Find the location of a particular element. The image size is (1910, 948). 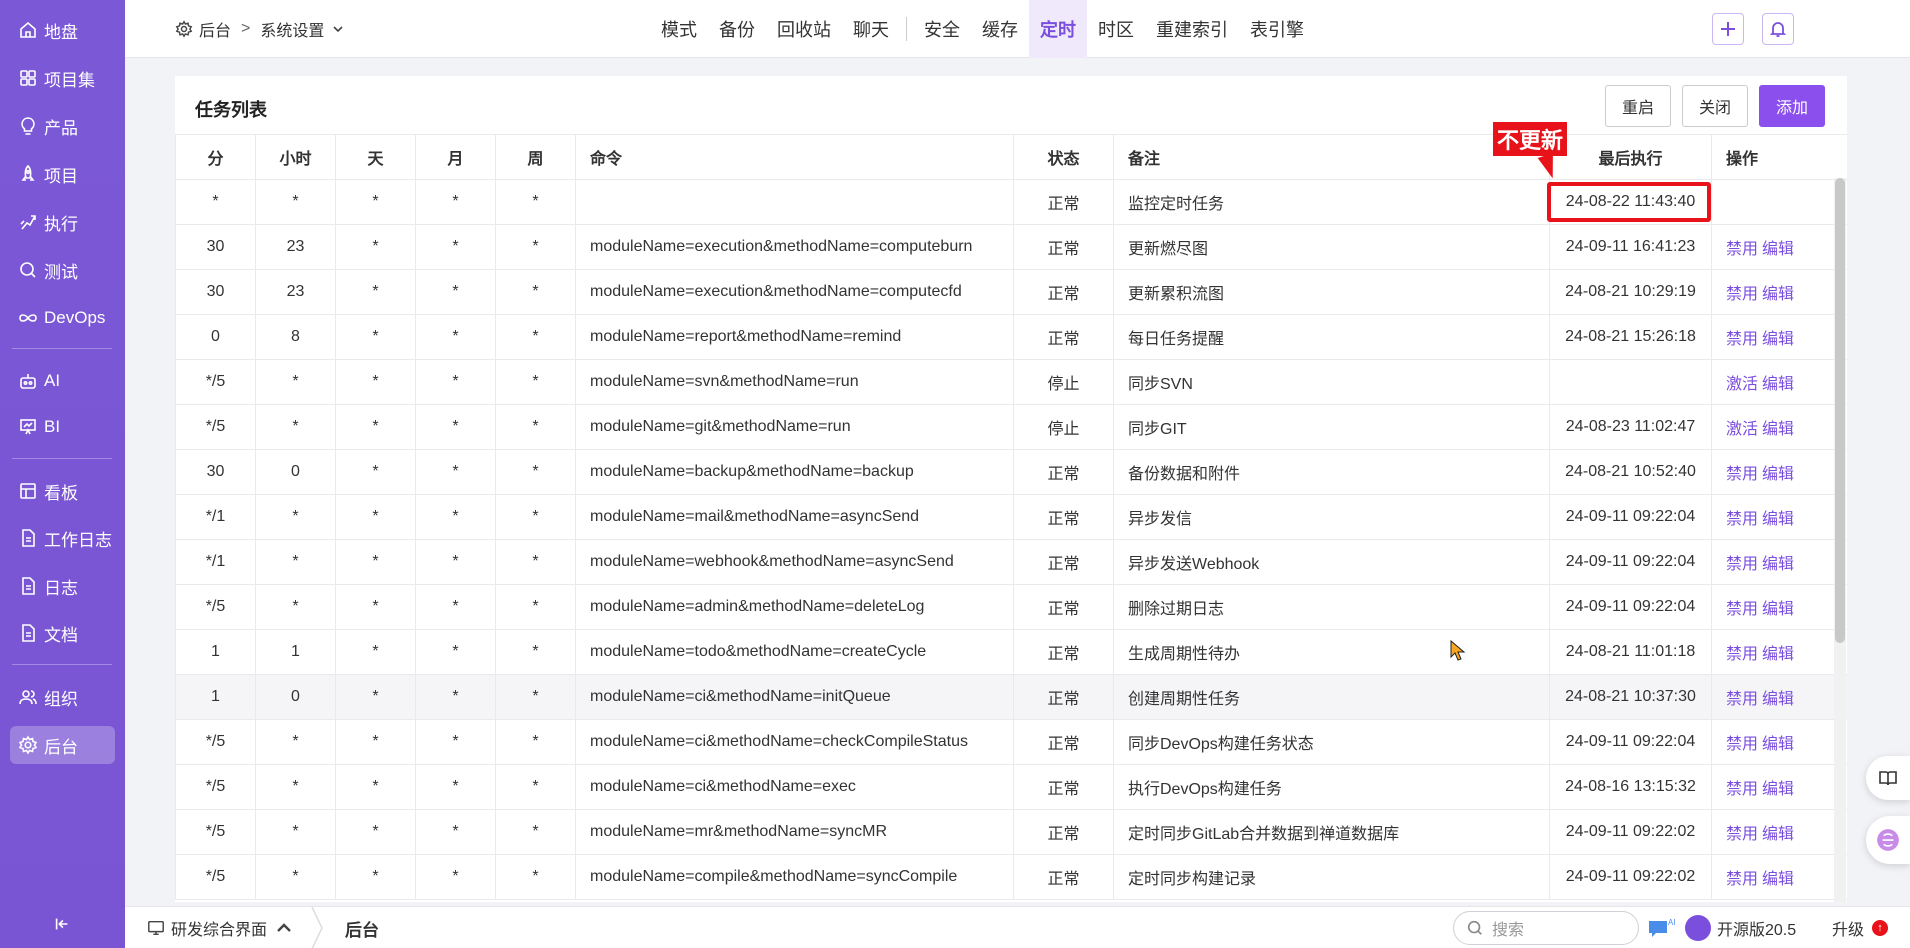

close-button: 关闭 is located at coordinates (1715, 106).